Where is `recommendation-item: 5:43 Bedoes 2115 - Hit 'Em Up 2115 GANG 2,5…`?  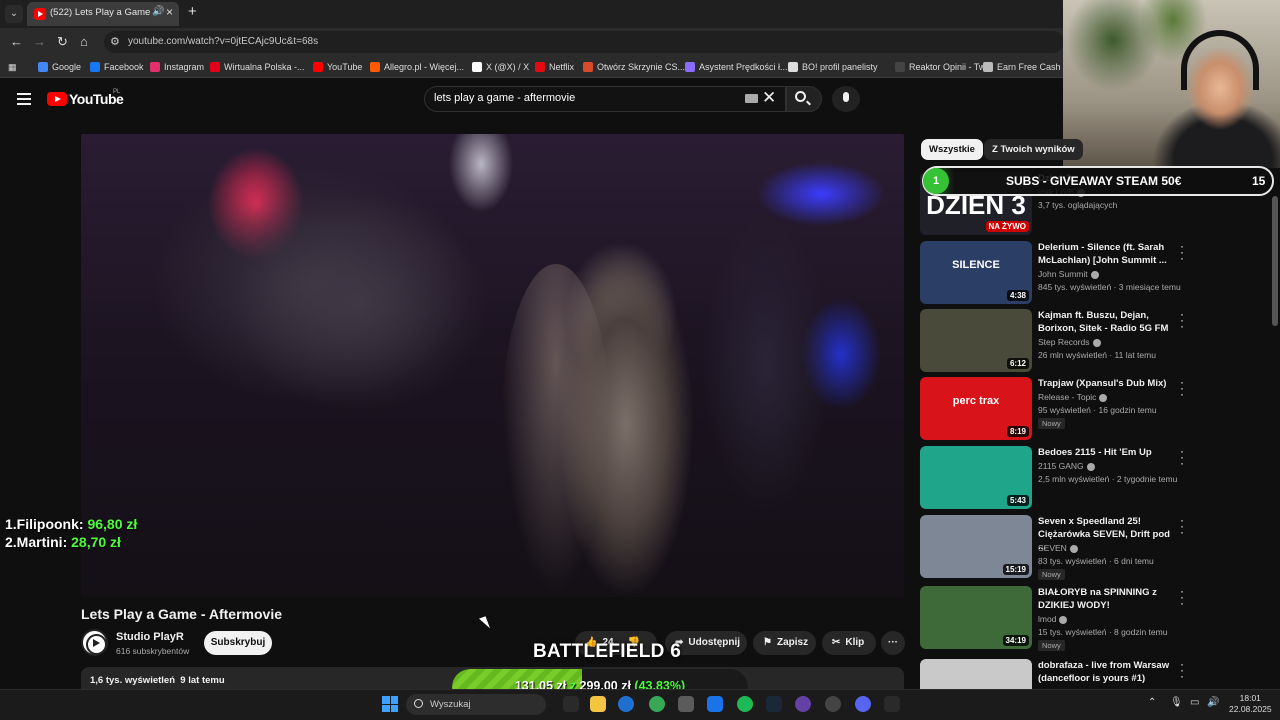 recommendation-item: 5:43 Bedoes 2115 - Hit 'Em Up 2115 GANG 2,5… is located at coordinates (1090, 478).